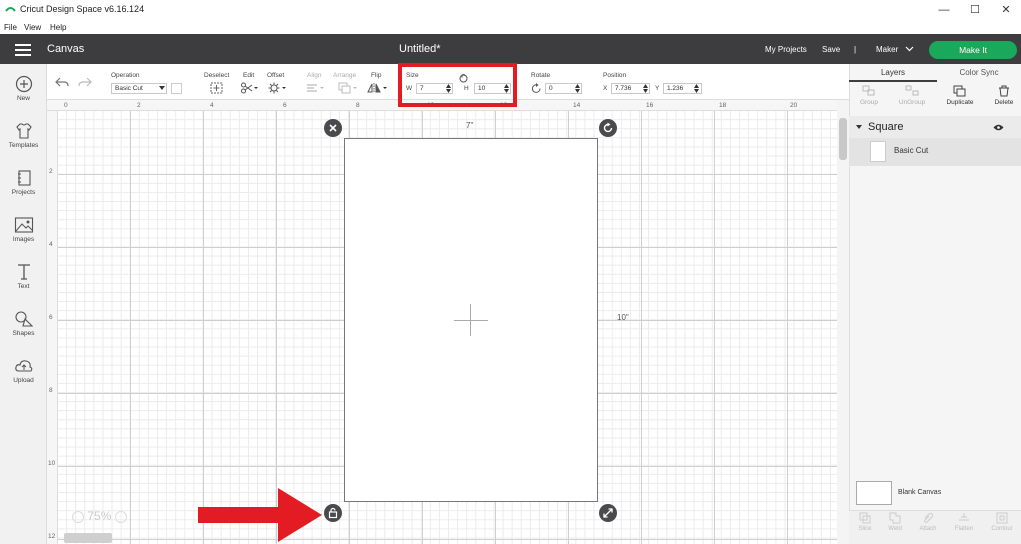 The width and height of the screenshot is (1021, 544). What do you see at coordinates (843, 322) in the screenshot?
I see `vertical-scrollbar` at bounding box center [843, 322].